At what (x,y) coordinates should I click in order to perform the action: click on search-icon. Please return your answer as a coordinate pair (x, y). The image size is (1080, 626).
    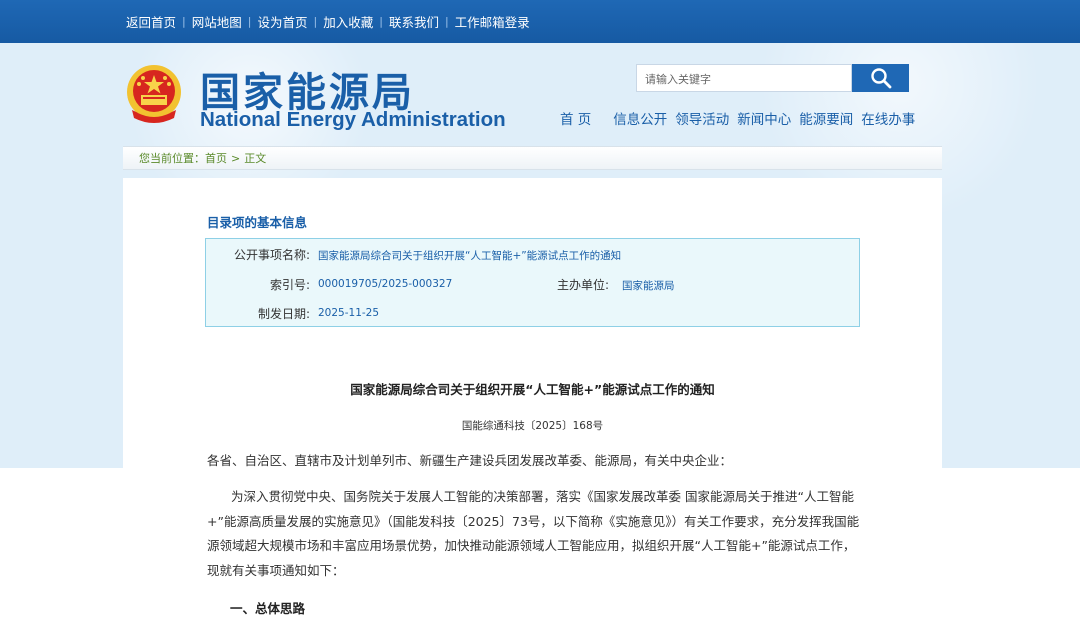
    Looking at the image, I should click on (880, 78).